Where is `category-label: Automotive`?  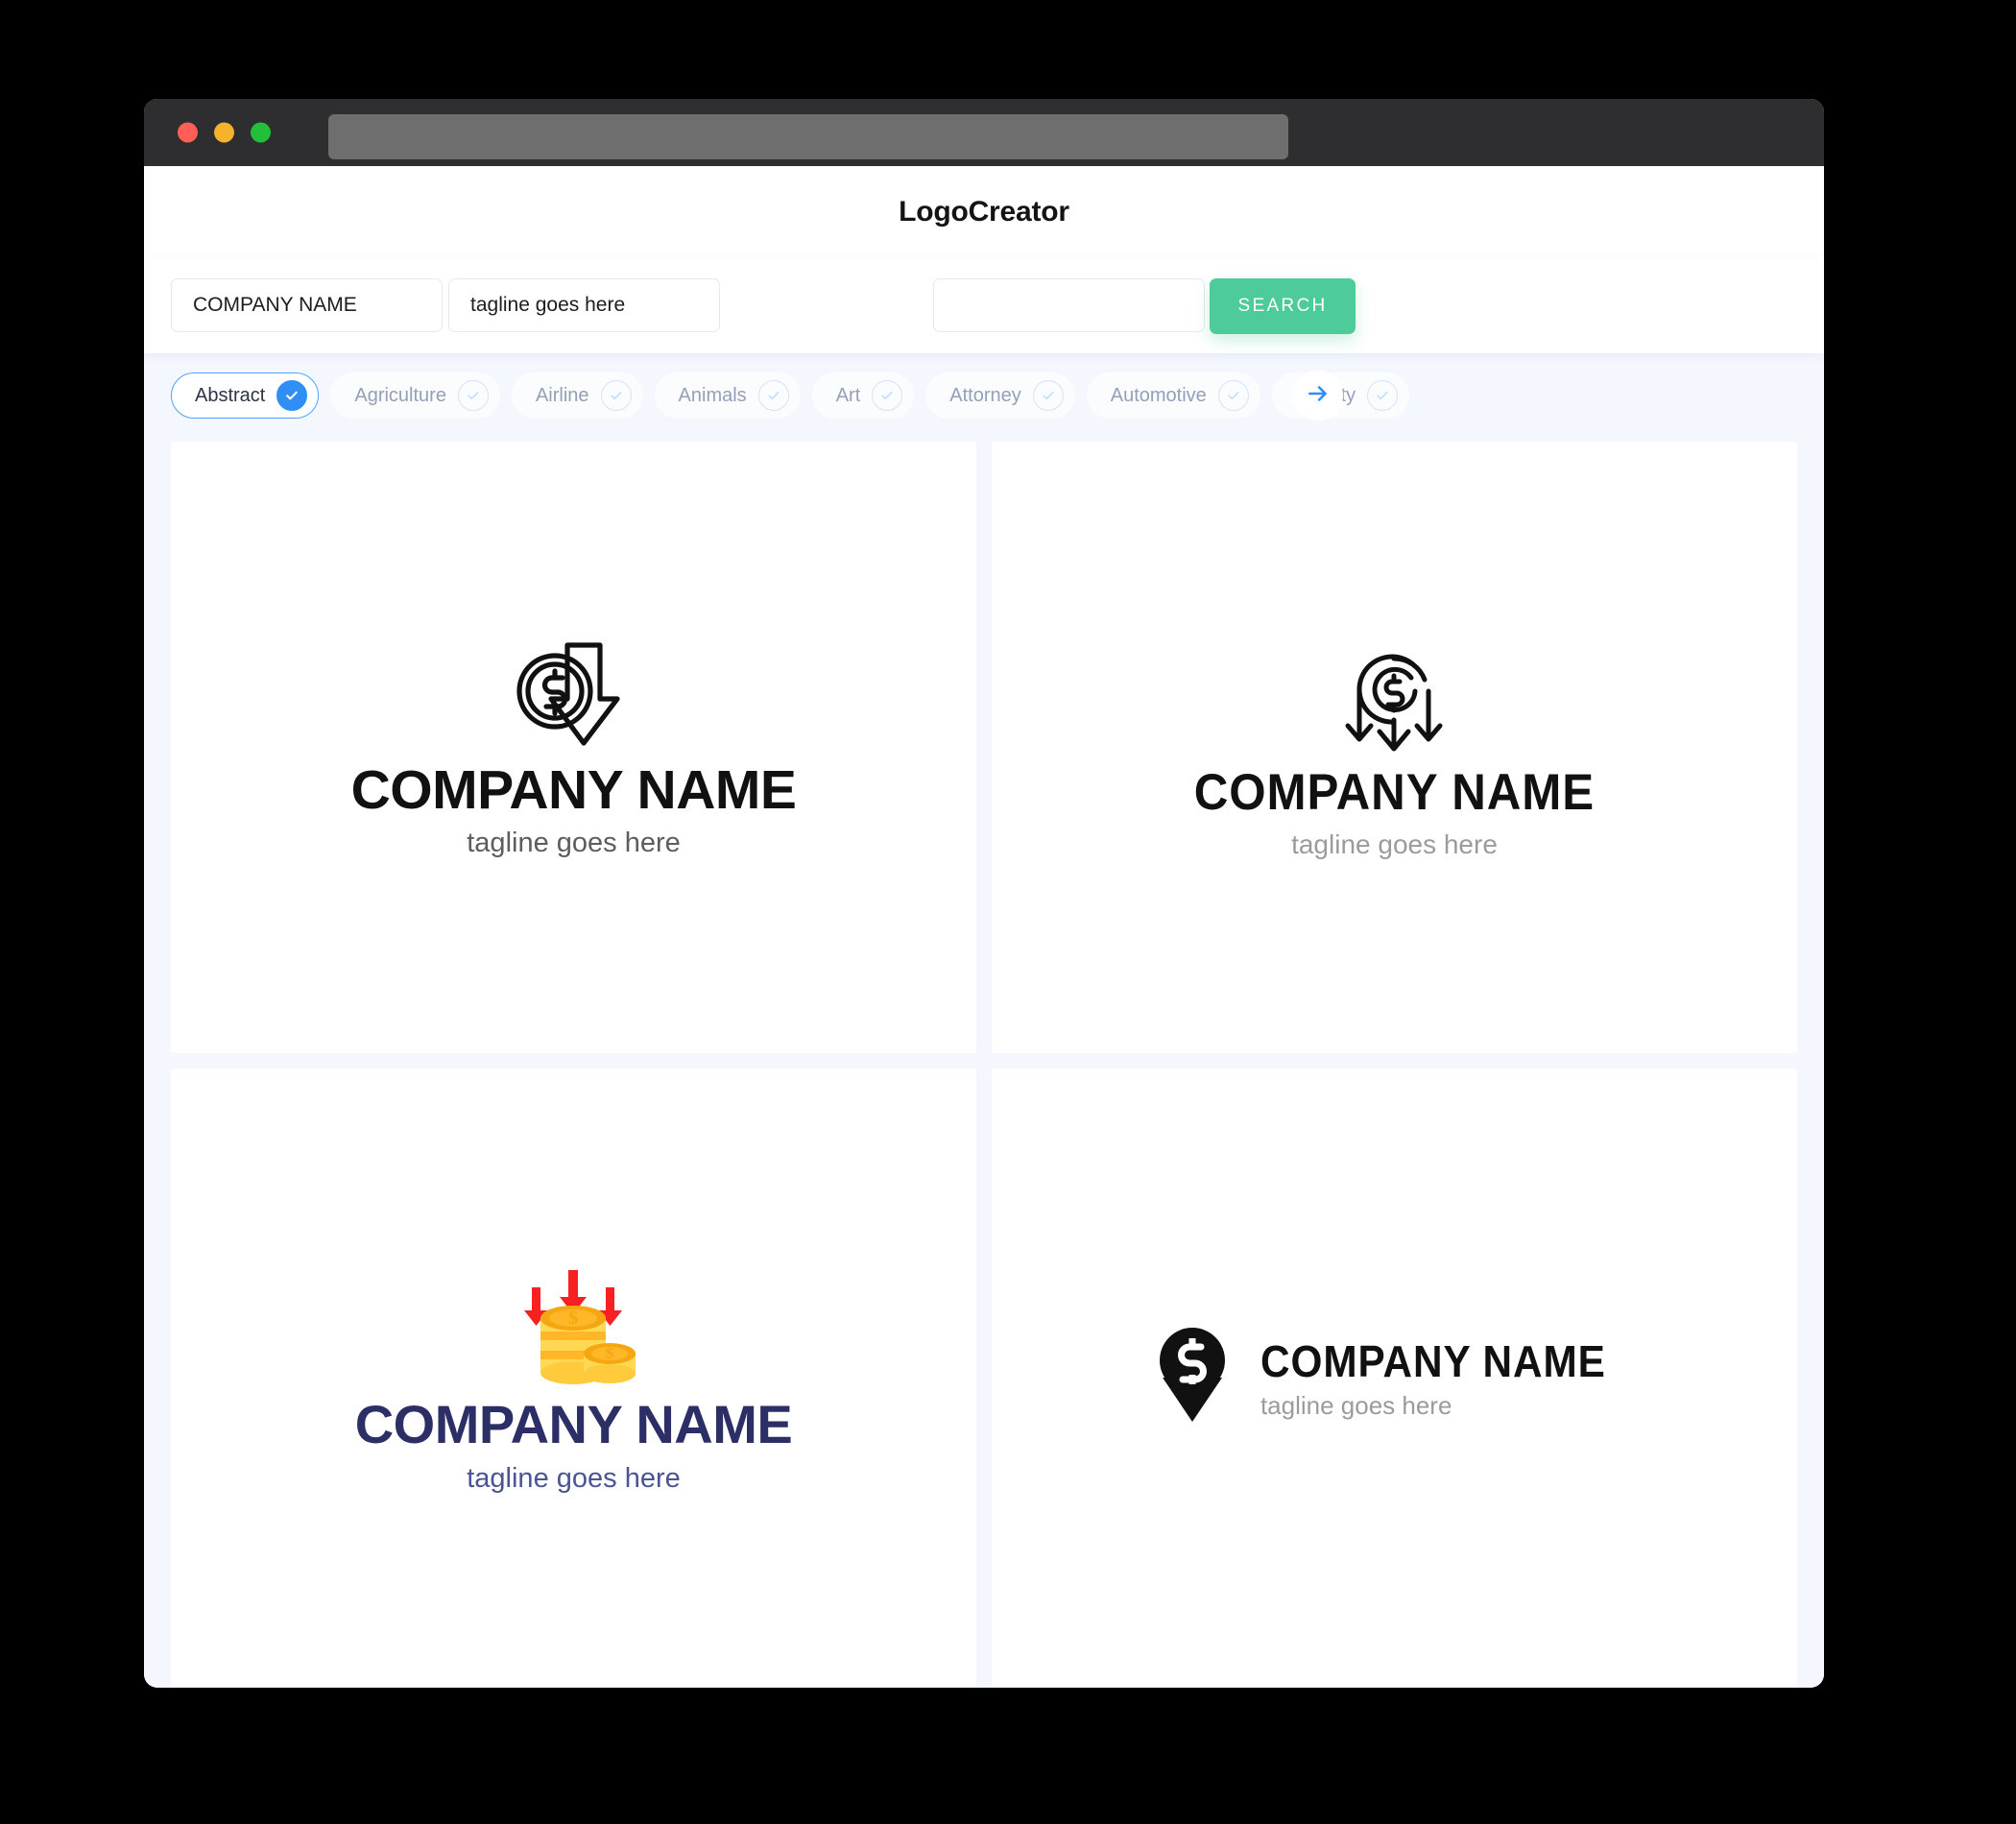
category-label: Automotive is located at coordinates (1158, 395).